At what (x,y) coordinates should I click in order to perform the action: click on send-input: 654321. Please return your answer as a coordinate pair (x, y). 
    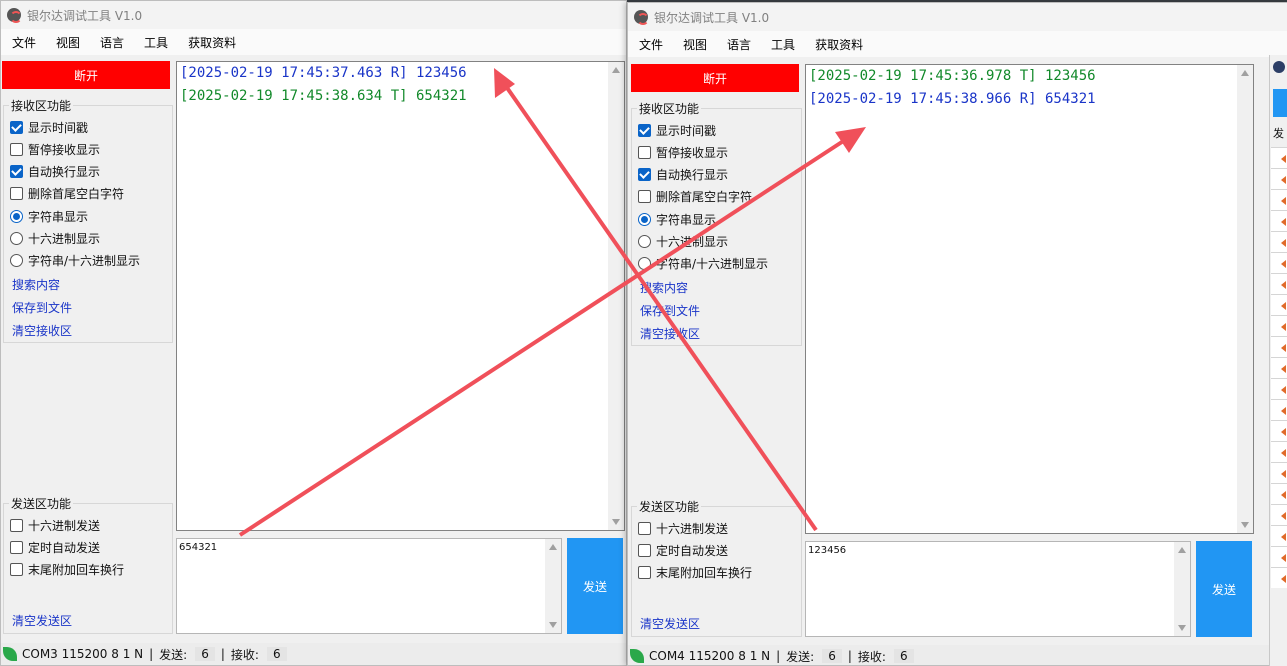
    Looking at the image, I should click on (369, 586).